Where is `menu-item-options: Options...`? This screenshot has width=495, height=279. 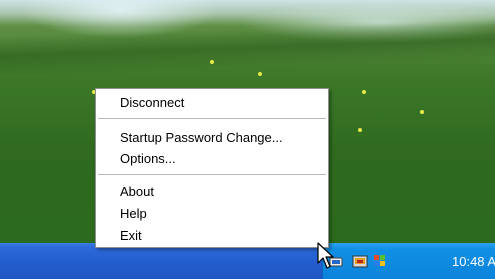 menu-item-options: Options... is located at coordinates (212, 159).